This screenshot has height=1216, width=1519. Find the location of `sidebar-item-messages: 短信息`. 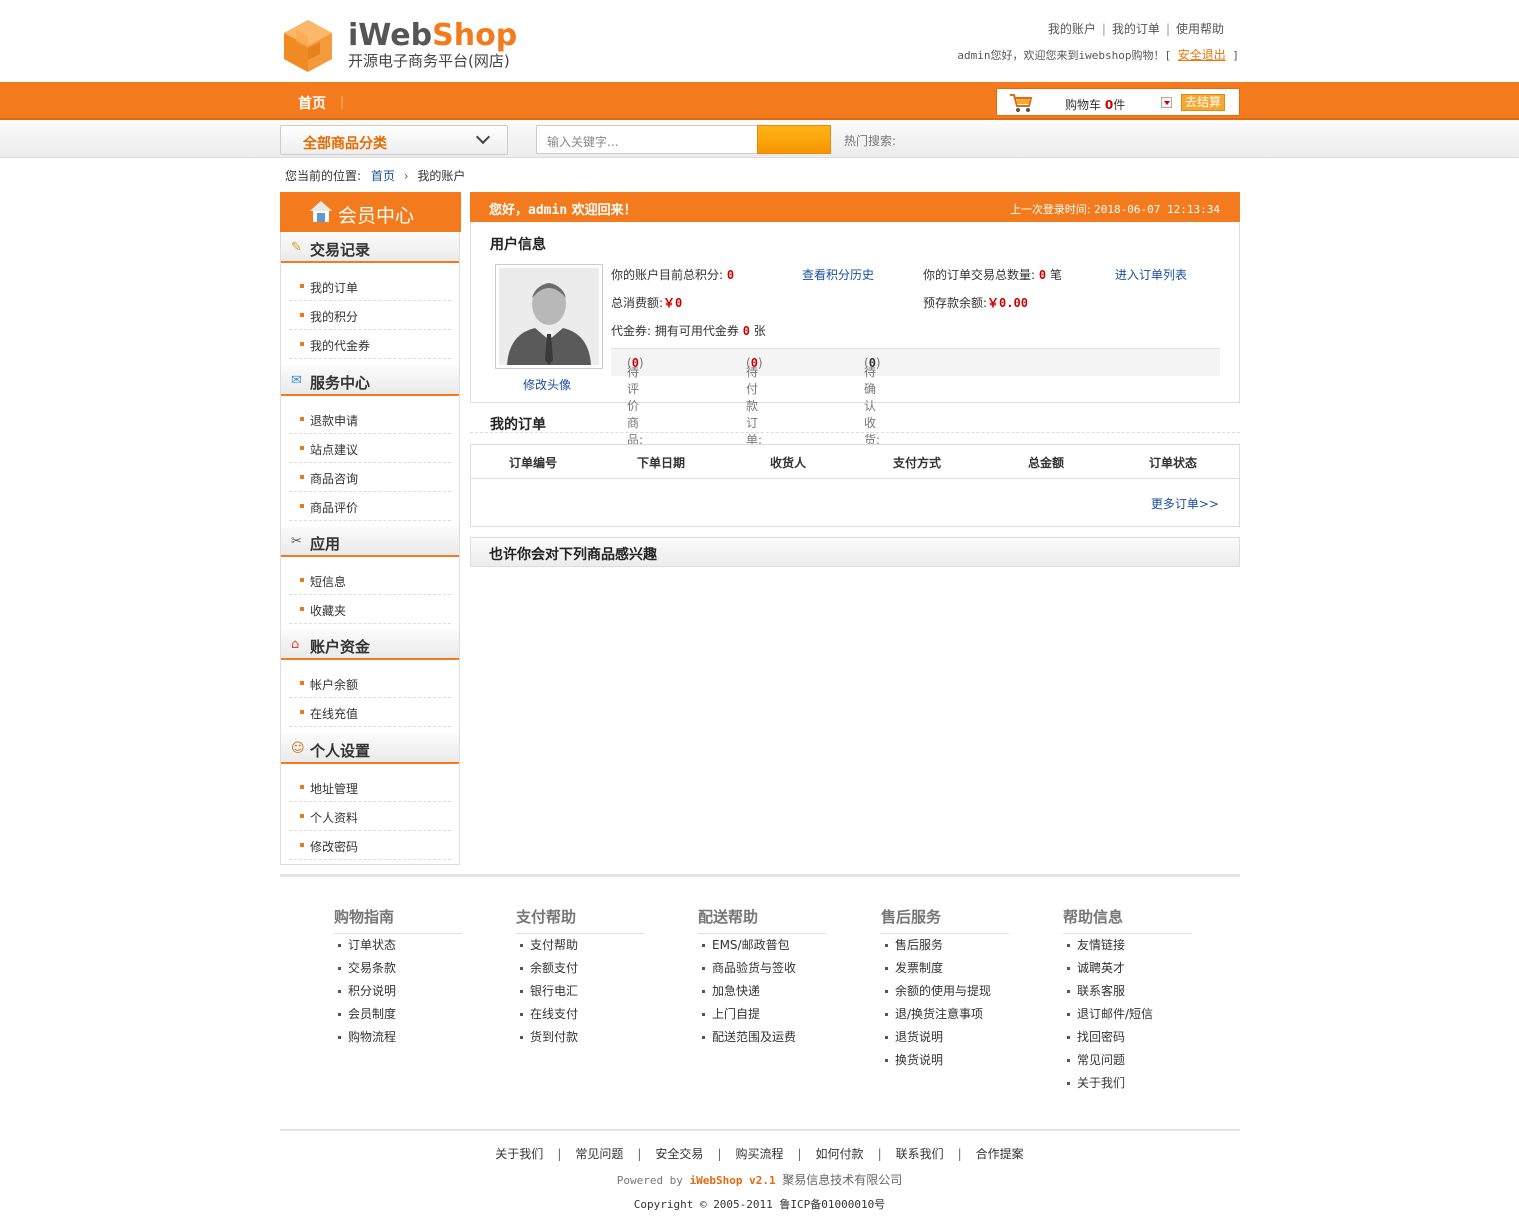

sidebar-item-messages: 短信息 is located at coordinates (370, 580).